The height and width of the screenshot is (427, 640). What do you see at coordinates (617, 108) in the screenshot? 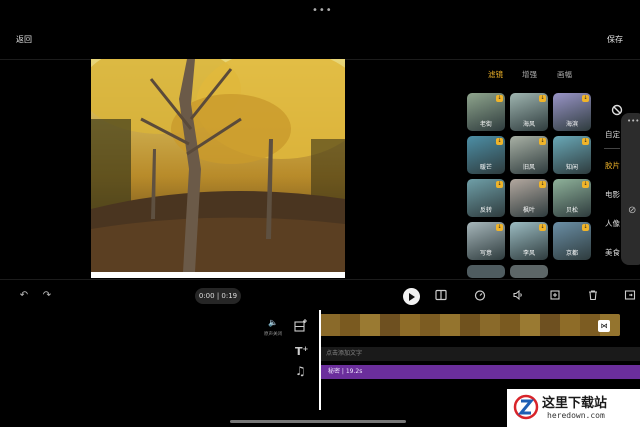
I see `no-filter-icon` at bounding box center [617, 108].